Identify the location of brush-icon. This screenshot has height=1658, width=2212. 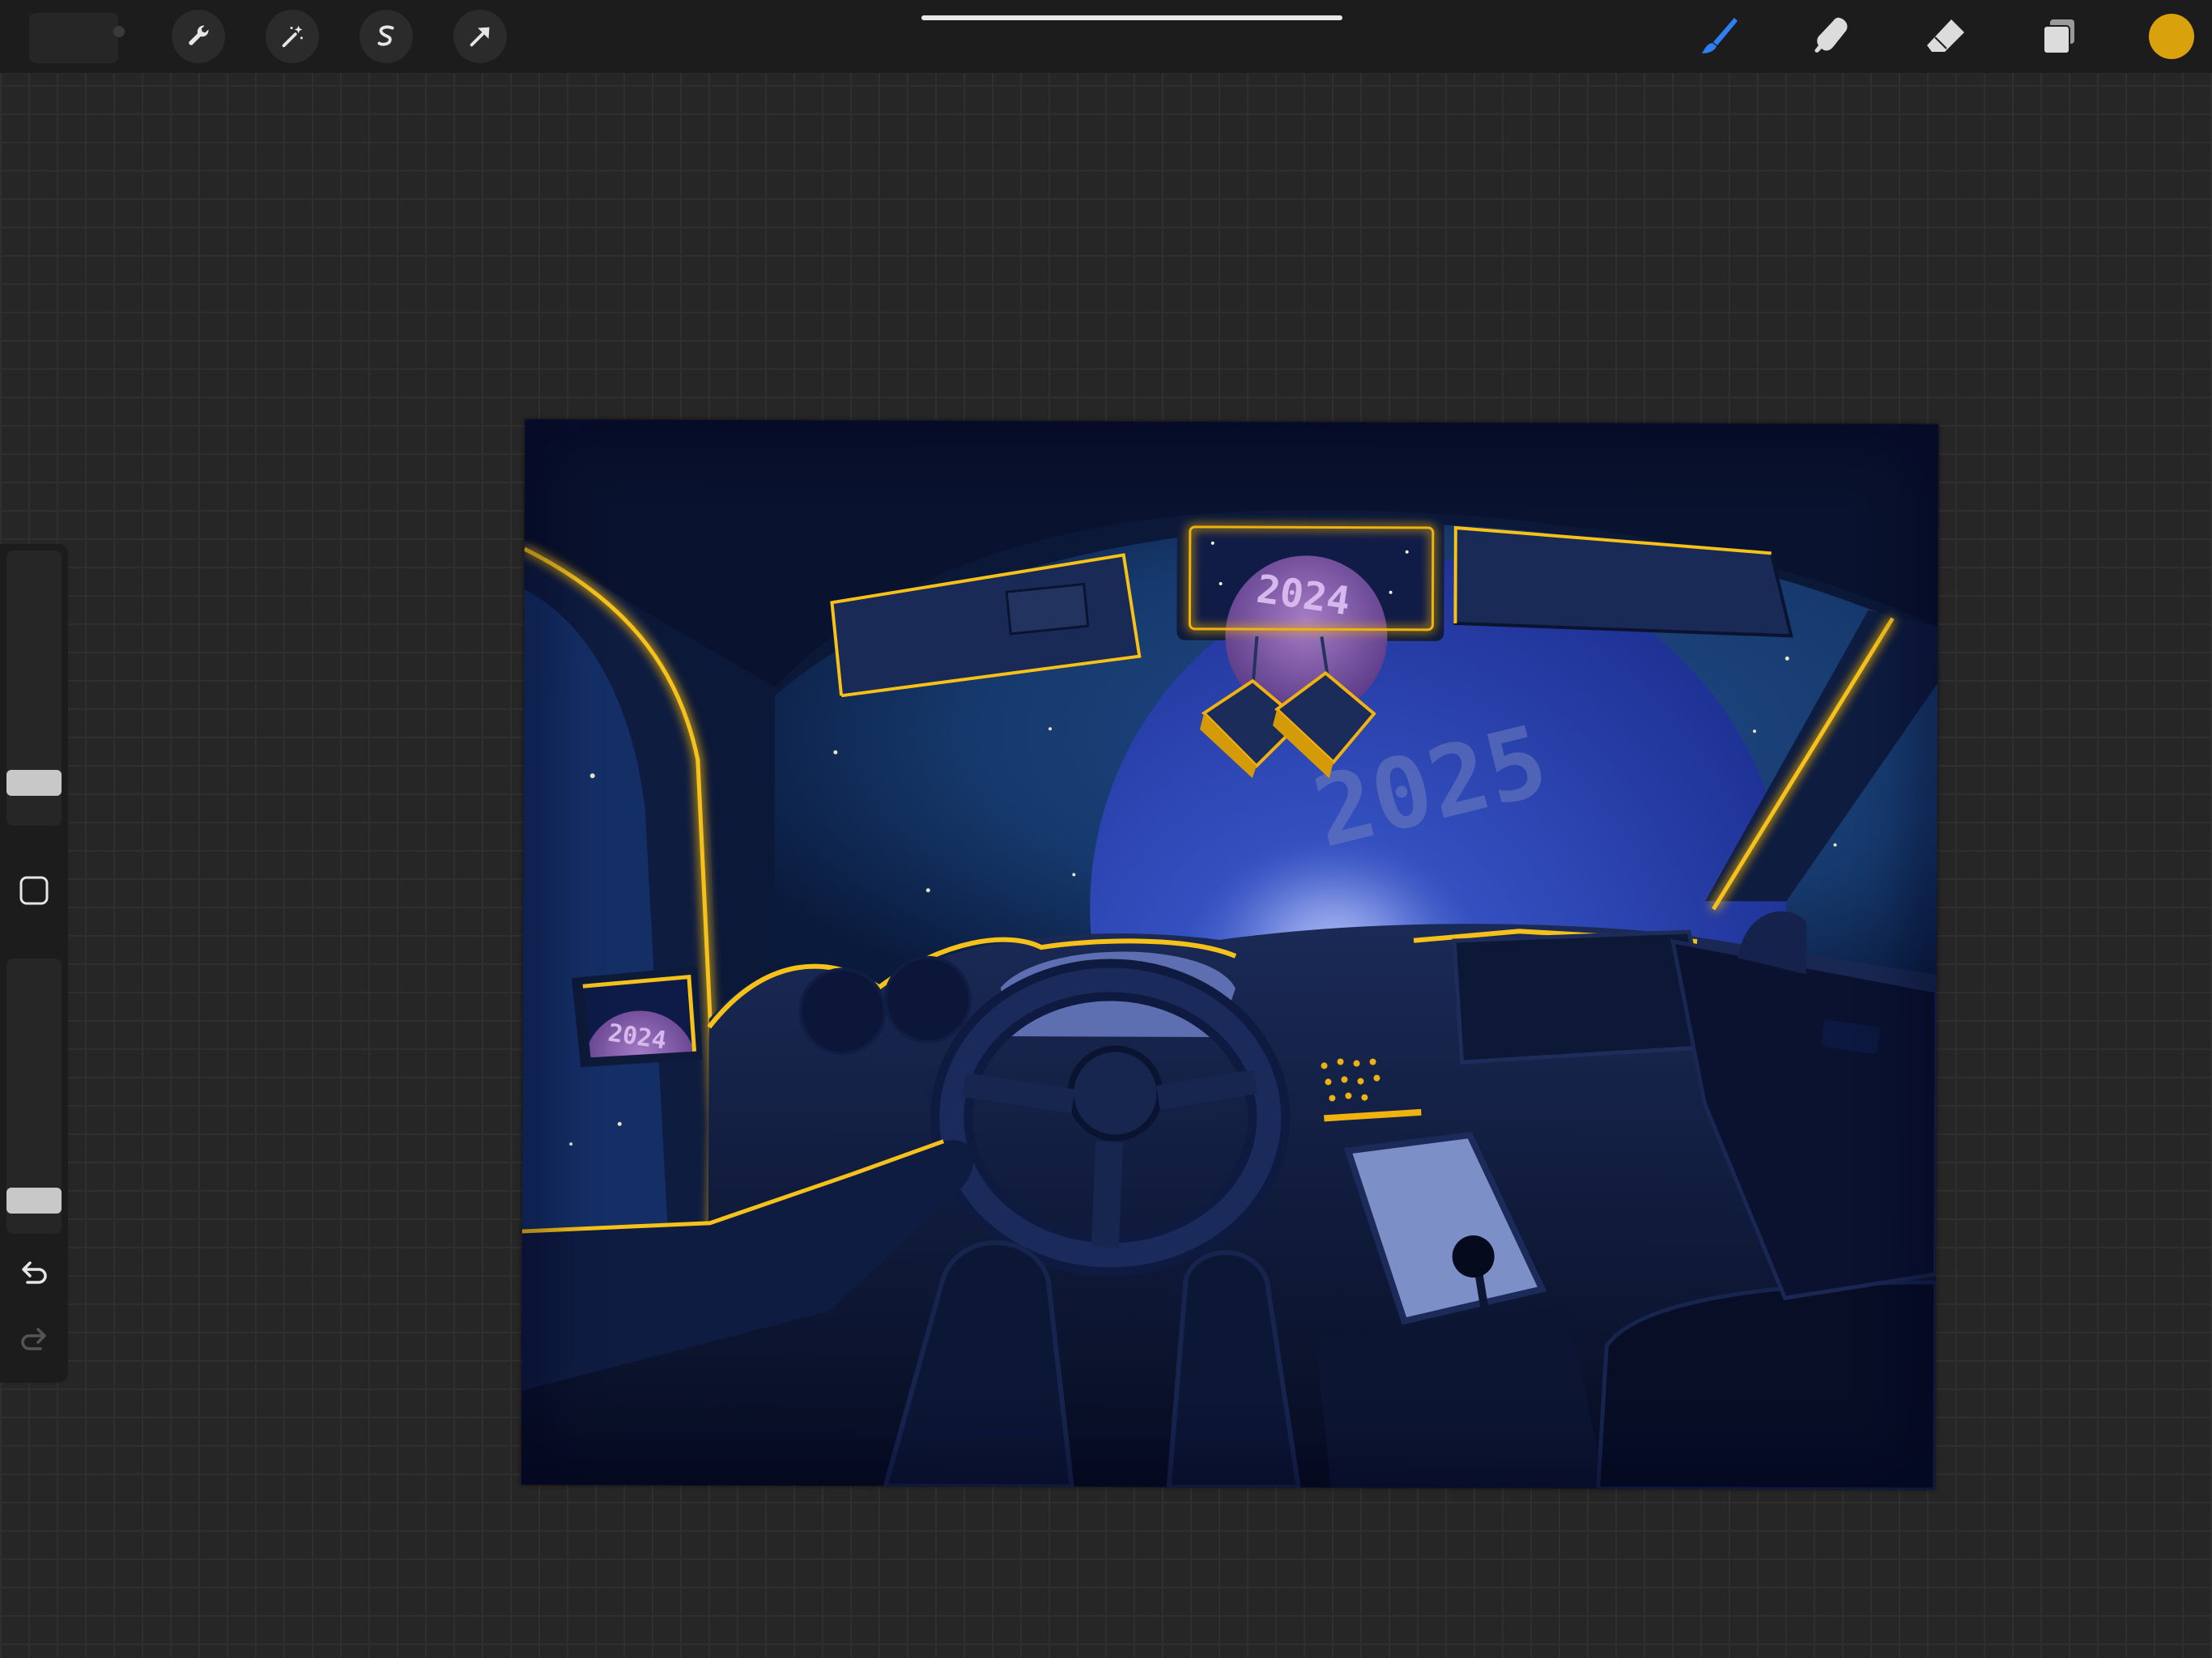
(1720, 35).